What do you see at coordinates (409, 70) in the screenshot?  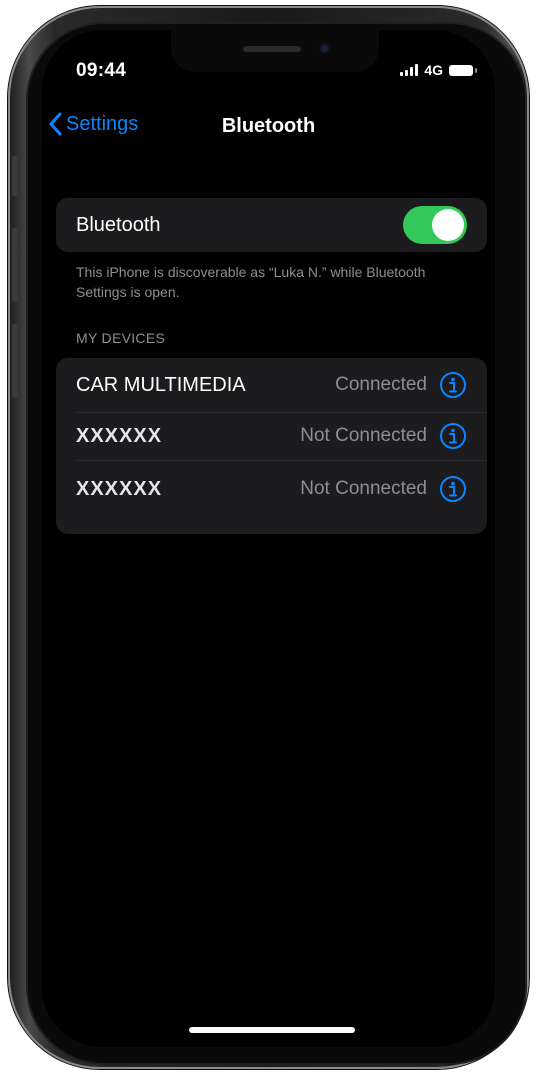 I see `signal-icon` at bounding box center [409, 70].